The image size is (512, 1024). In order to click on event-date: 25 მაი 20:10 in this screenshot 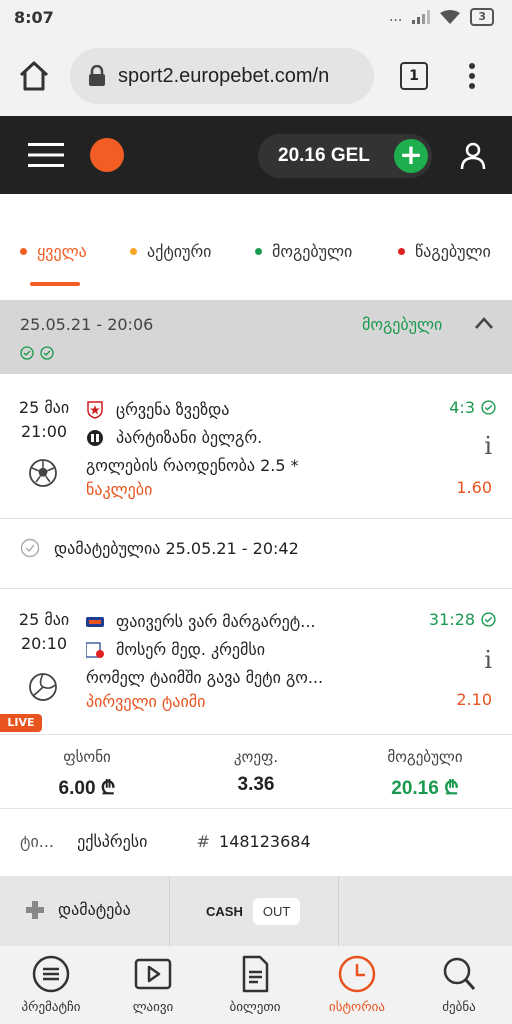, I will do `click(44, 632)`.